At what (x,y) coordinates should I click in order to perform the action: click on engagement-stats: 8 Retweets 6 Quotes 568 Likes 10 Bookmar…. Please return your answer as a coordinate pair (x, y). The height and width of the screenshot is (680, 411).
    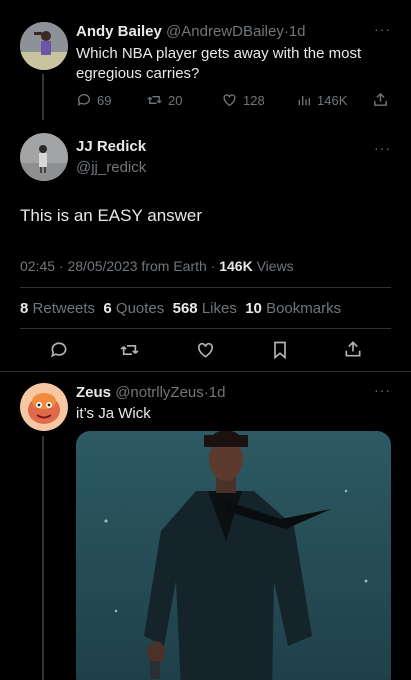
    Looking at the image, I should click on (180, 308).